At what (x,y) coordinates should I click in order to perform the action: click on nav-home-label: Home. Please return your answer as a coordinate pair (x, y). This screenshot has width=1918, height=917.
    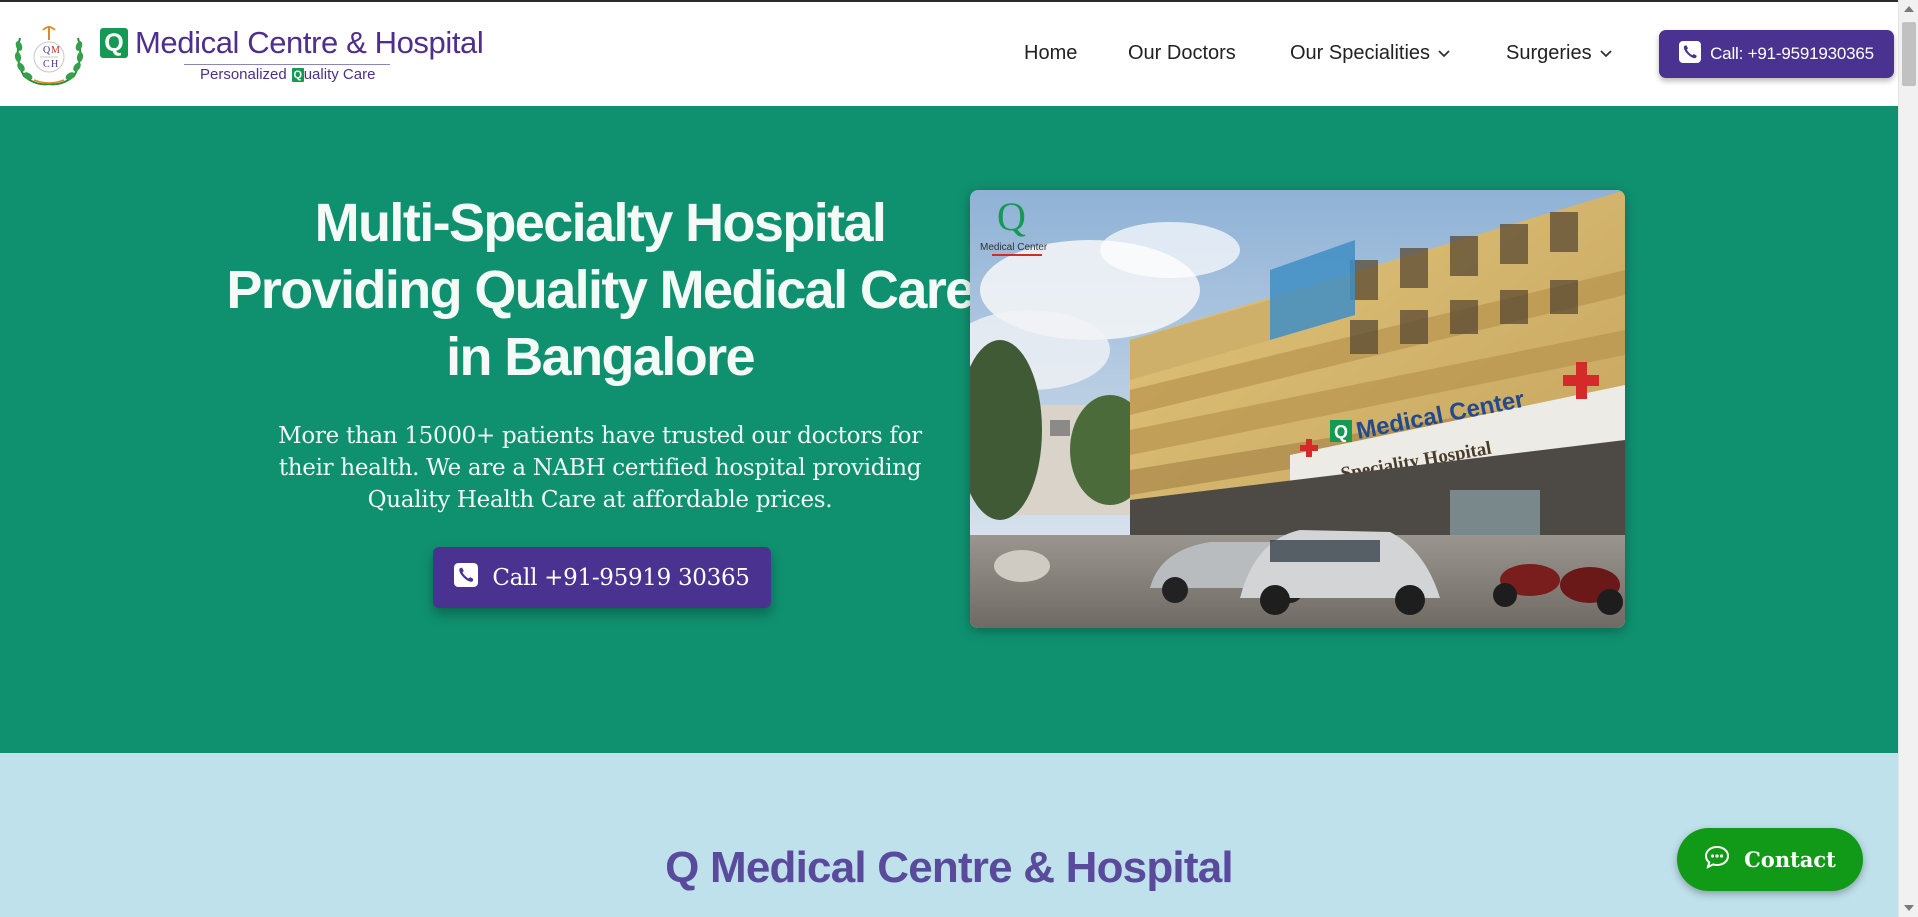
    Looking at the image, I should click on (1051, 53).